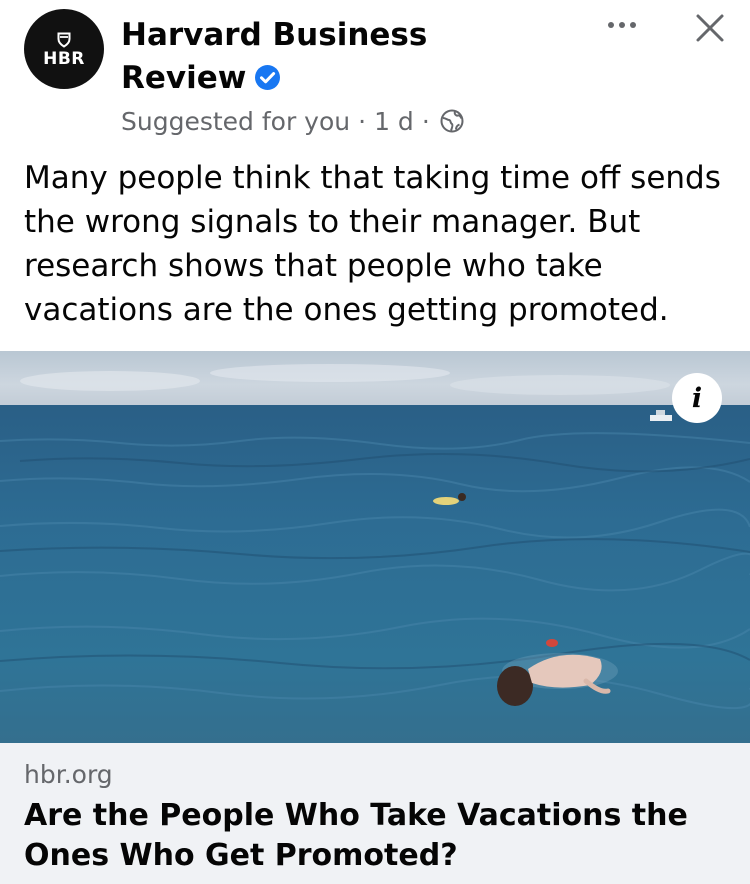  Describe the element at coordinates (452, 121) in the screenshot. I see `globe-icon` at that location.